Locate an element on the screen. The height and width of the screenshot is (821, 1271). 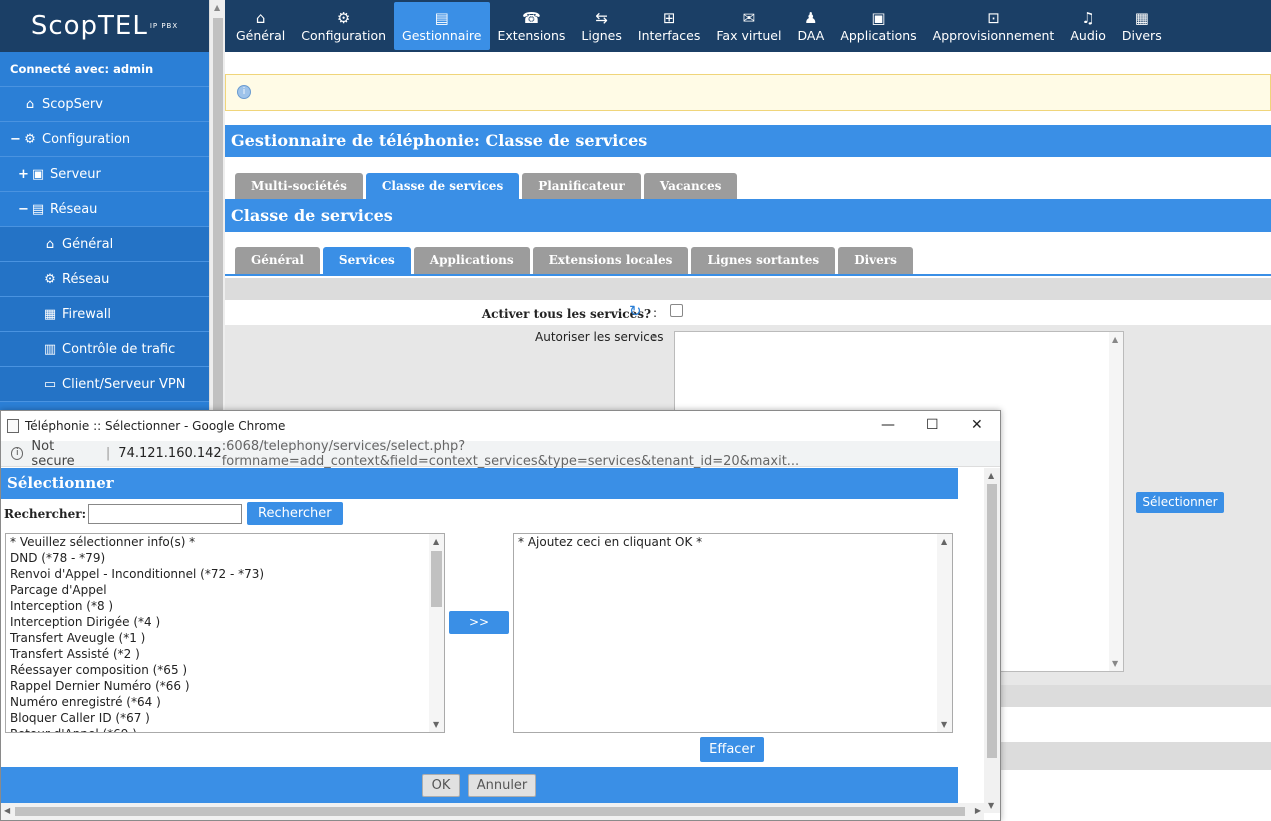
sidebar-item-firewall: ▦ Firewall is located at coordinates (104, 314).